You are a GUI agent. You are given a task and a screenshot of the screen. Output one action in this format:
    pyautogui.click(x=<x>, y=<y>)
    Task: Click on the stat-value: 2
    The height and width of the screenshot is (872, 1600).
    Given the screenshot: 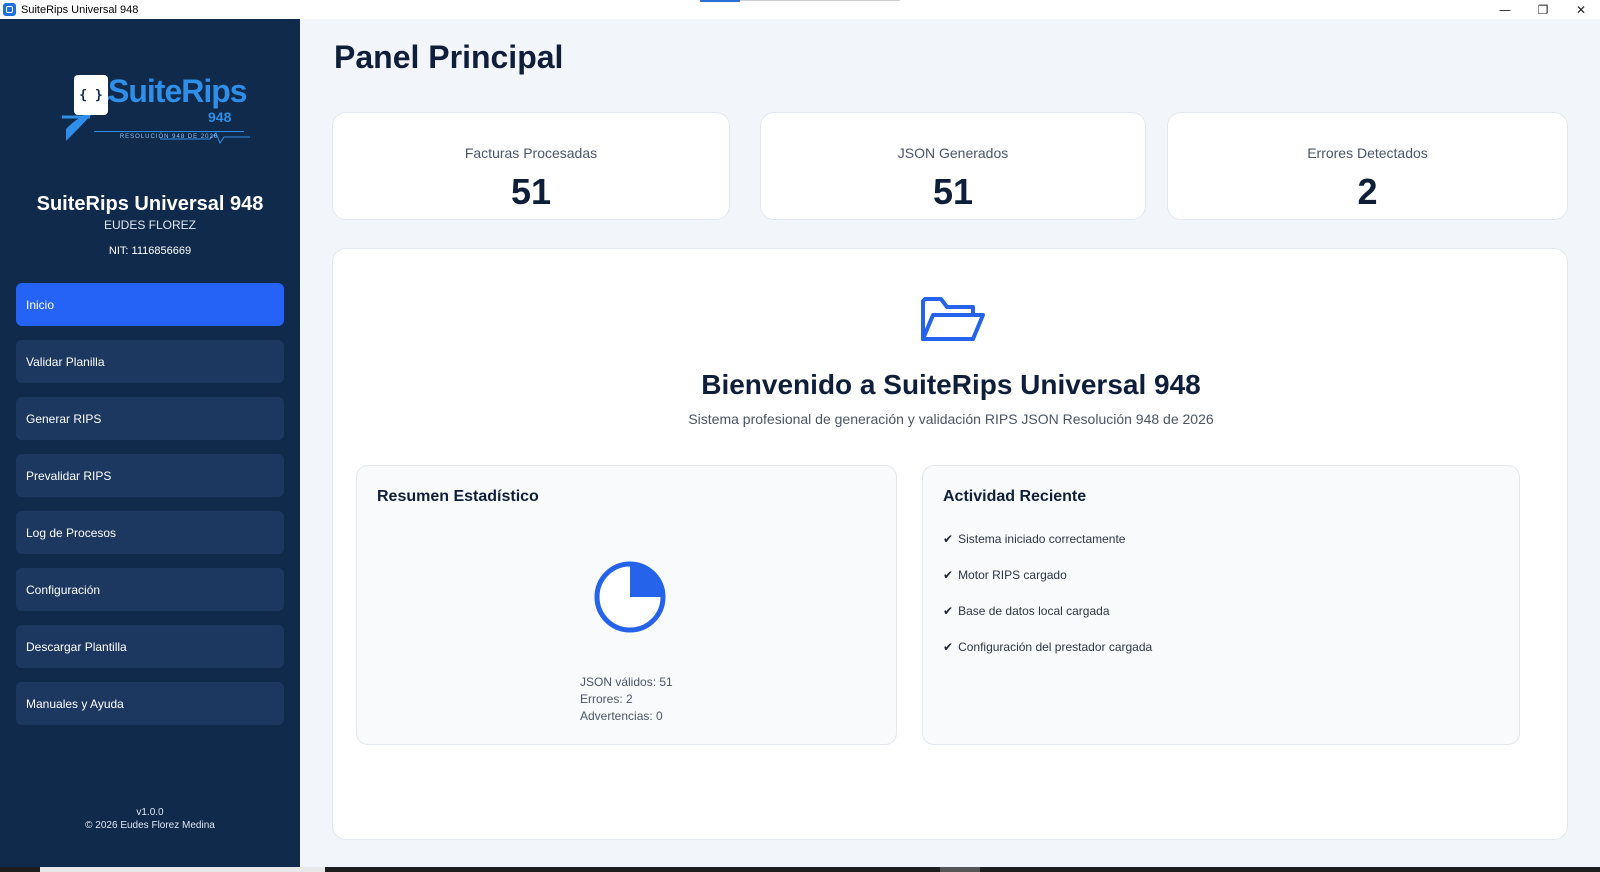 What is the action you would take?
    pyautogui.click(x=1367, y=191)
    